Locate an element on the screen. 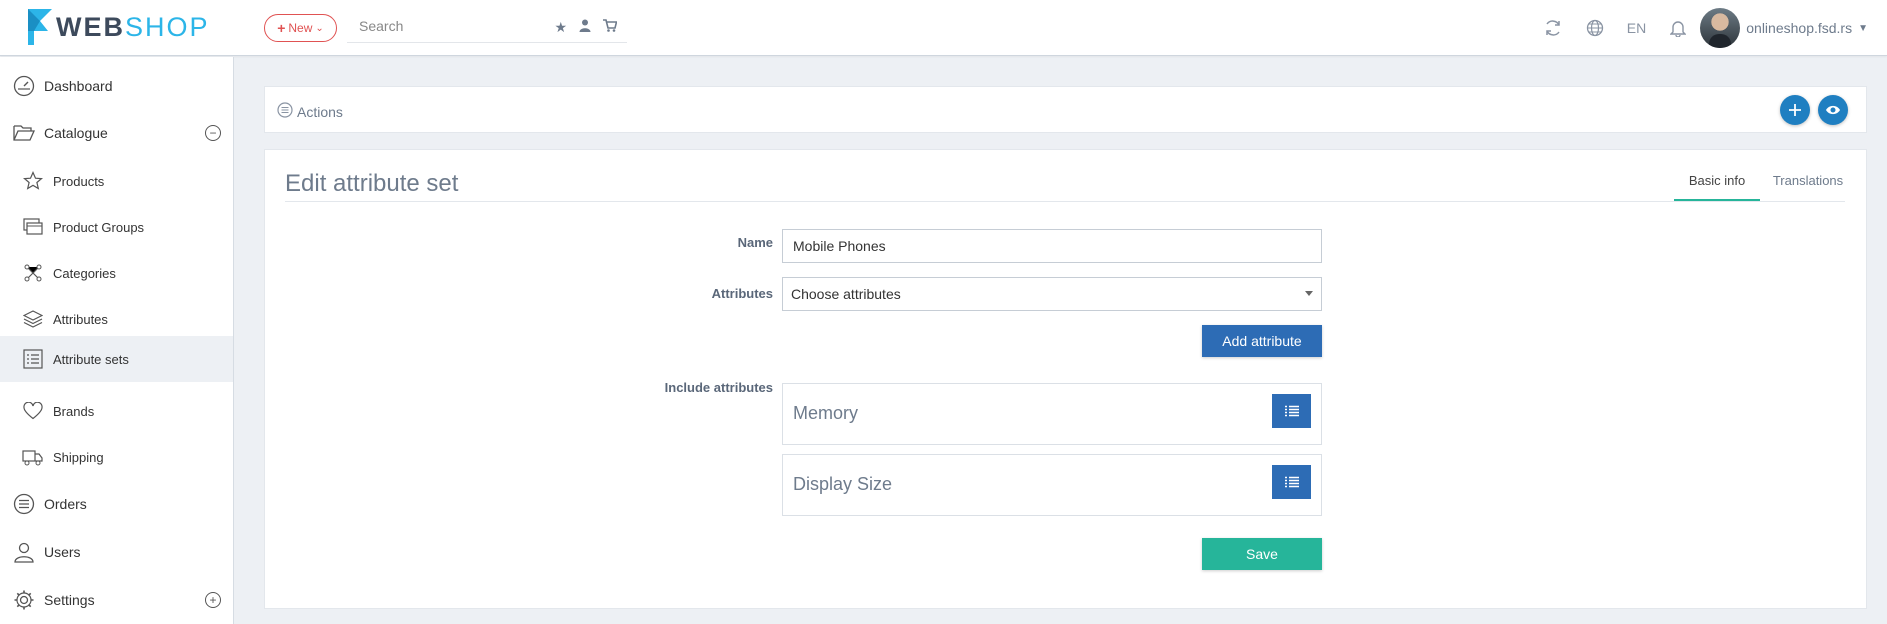 This screenshot has height=624, width=1887. logo-flag-icon is located at coordinates (40, 27).